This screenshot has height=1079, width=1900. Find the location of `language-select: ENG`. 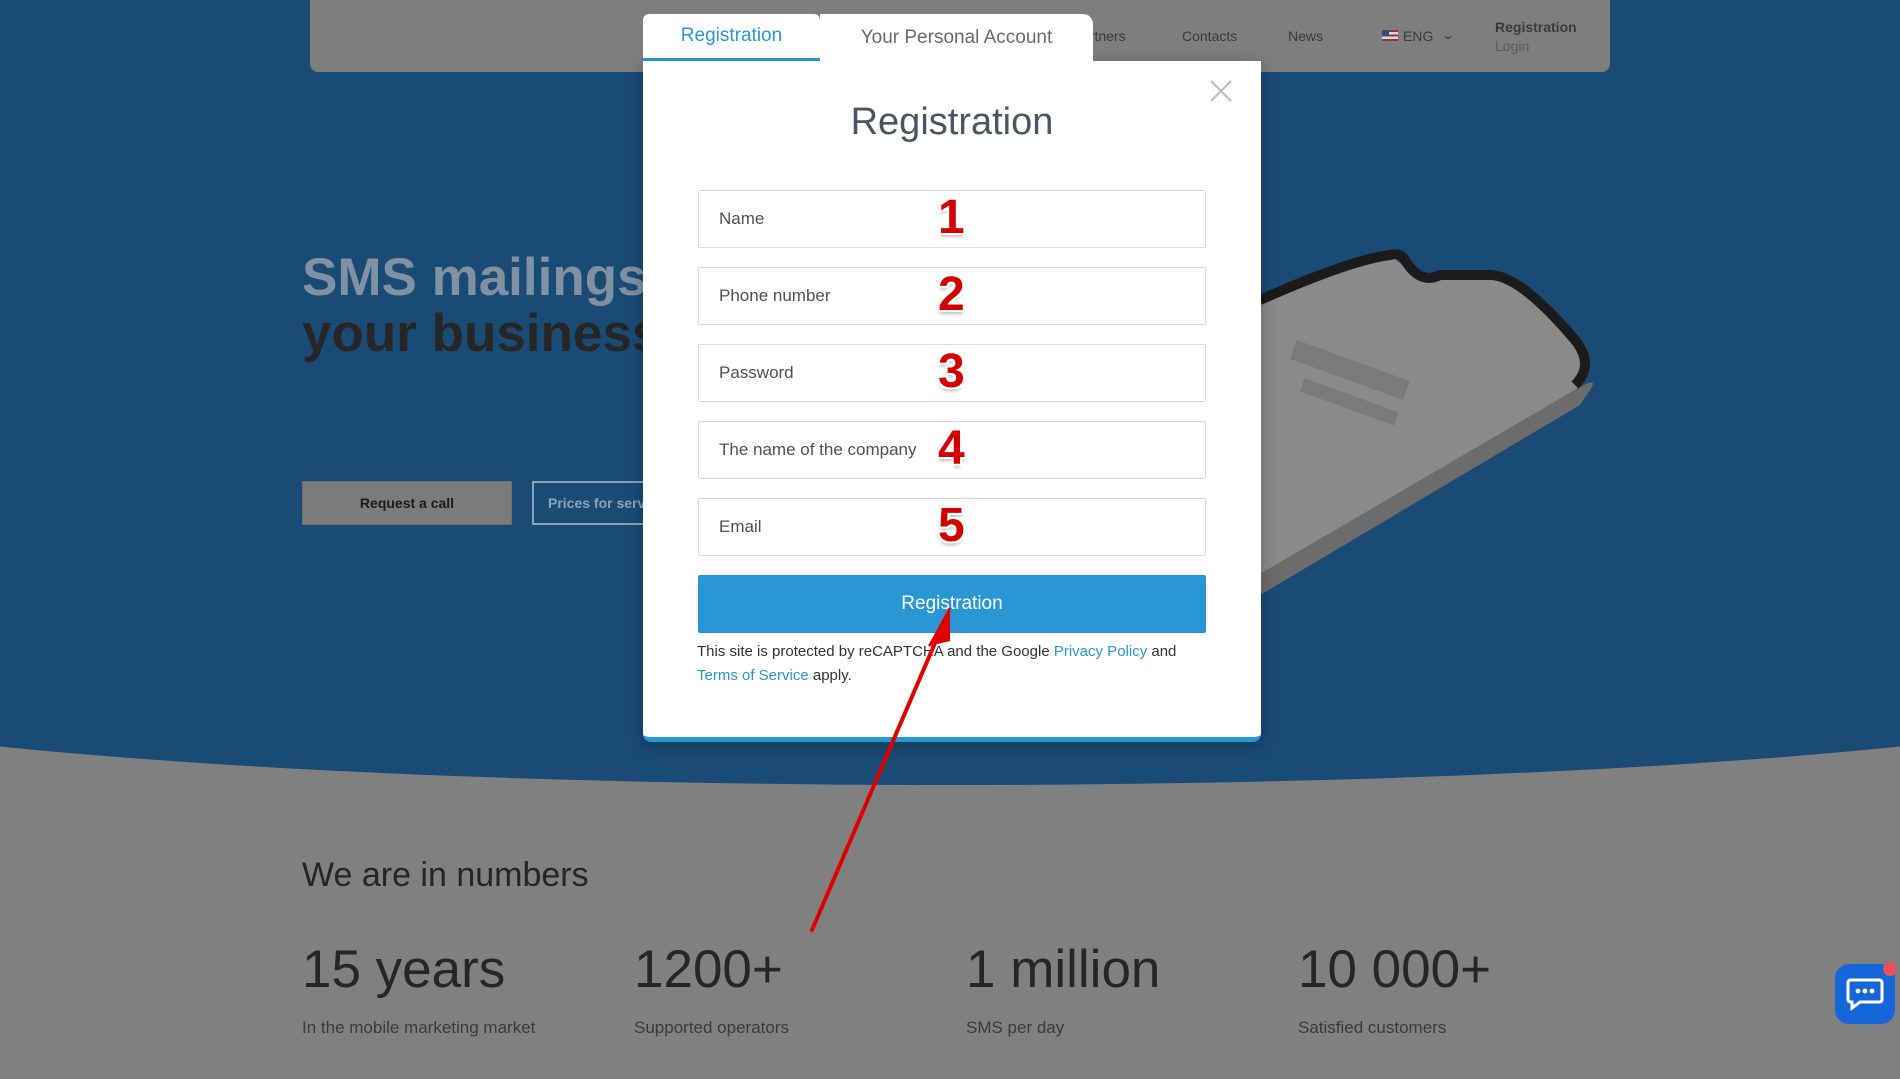

language-select: ENG is located at coordinates (1418, 36).